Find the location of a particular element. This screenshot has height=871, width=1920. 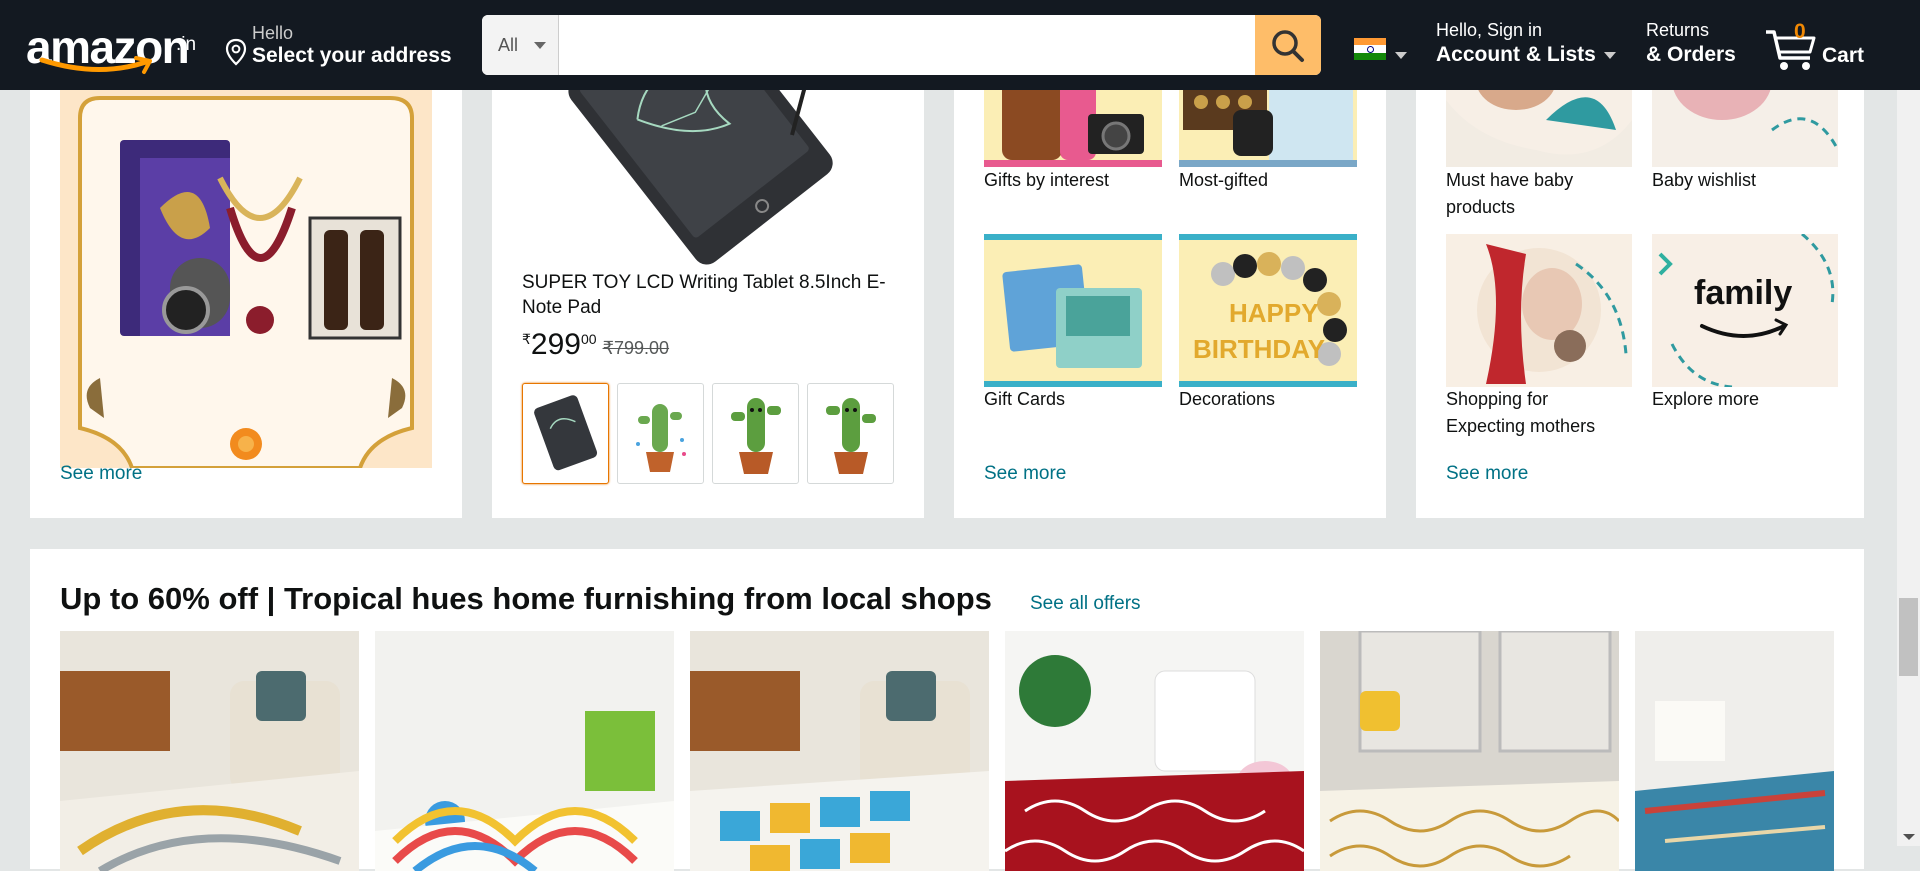

product-thumbnail-tablet is located at coordinates (565, 433).